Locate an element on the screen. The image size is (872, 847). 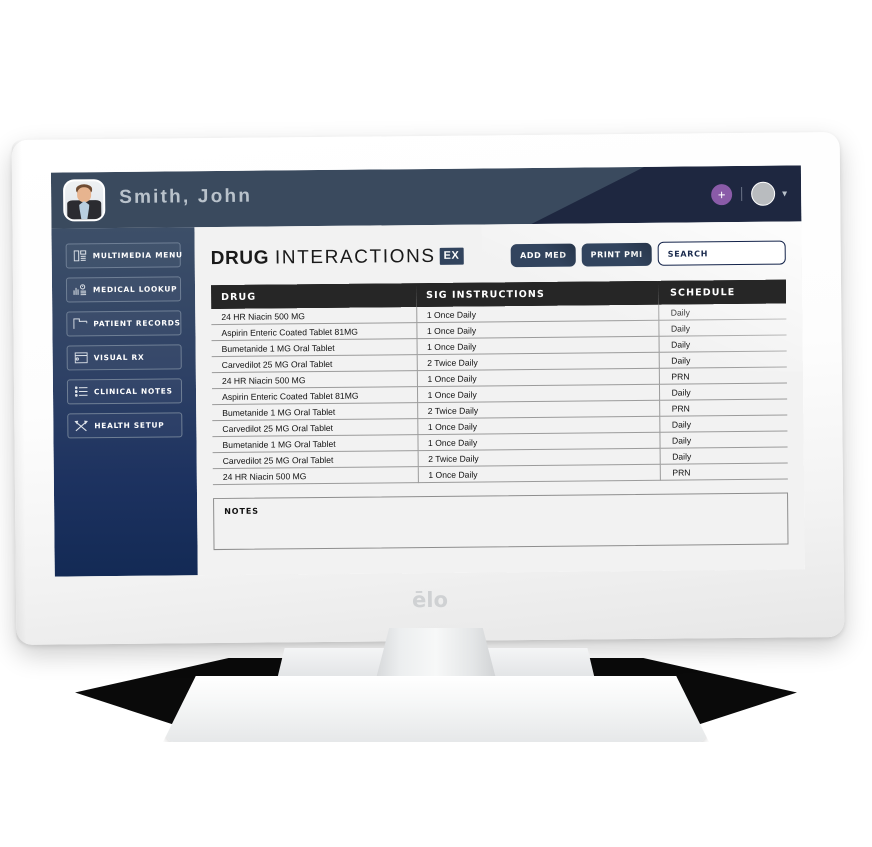
tools-icon is located at coordinates (81, 426).